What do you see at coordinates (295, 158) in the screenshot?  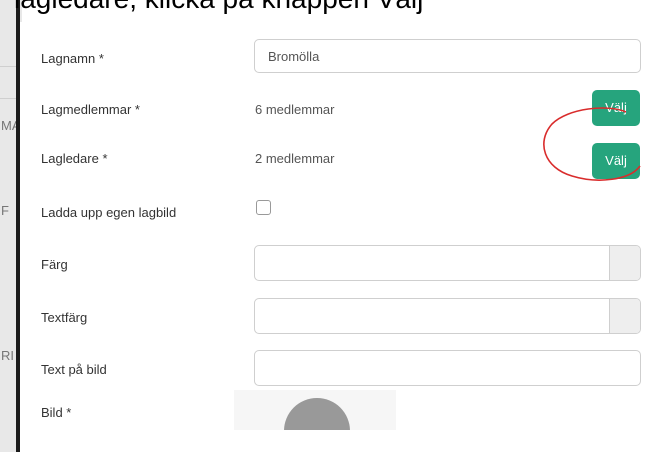 I see `team-leaders-count: 2 medlemmar` at bounding box center [295, 158].